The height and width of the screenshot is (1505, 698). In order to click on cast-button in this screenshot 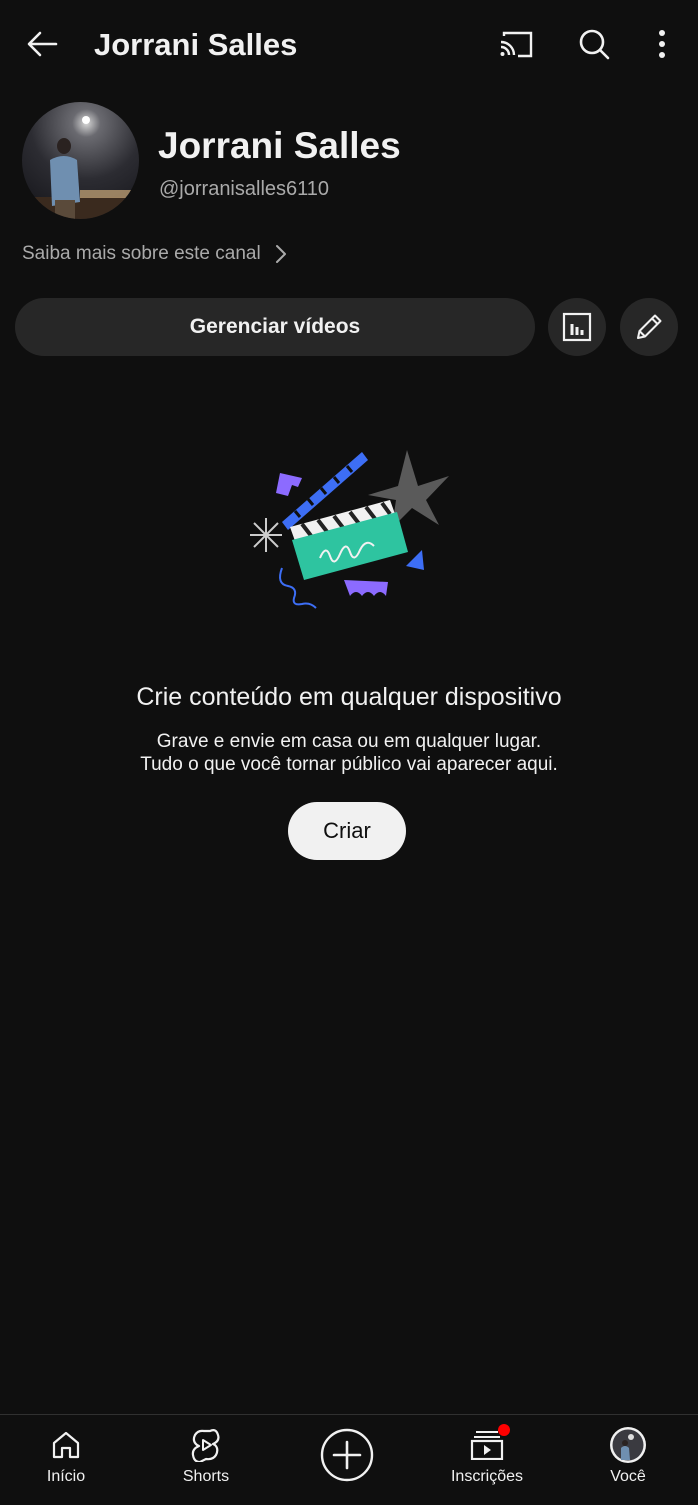, I will do `click(516, 44)`.